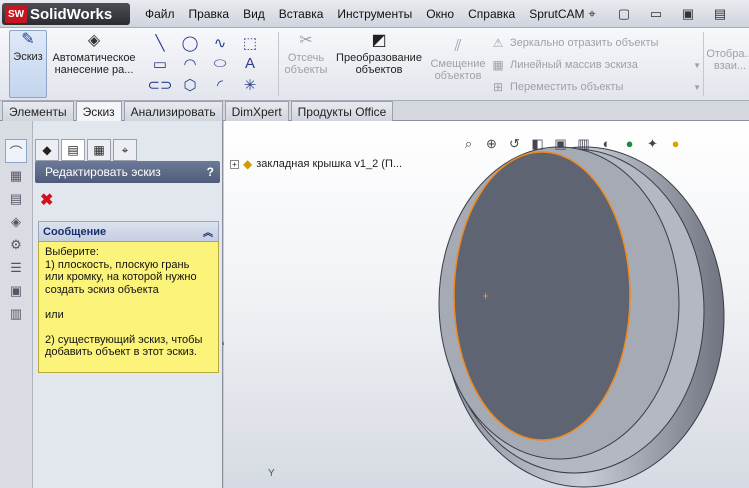 Image resolution: width=749 pixels, height=488 pixels. I want to click on print-icon: ▤, so click(720, 14).